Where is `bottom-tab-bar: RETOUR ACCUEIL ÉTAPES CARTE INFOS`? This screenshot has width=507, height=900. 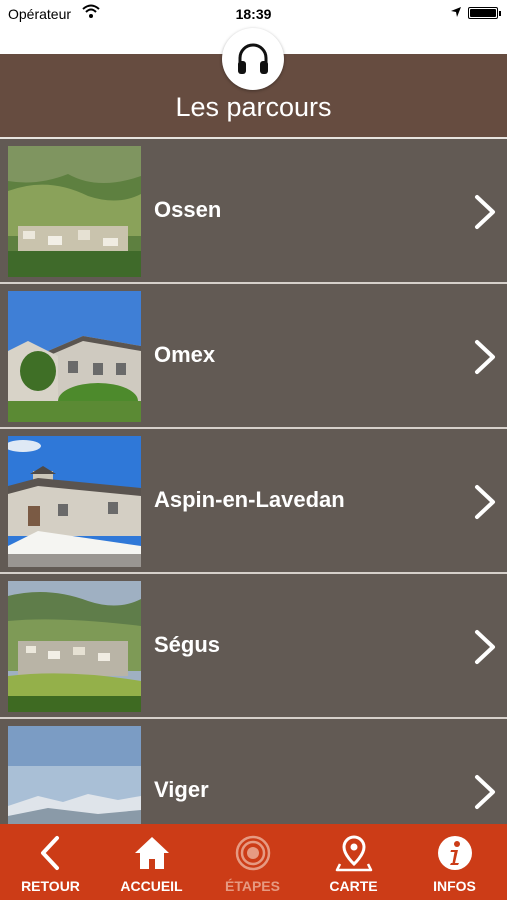
bottom-tab-bar: RETOUR ACCUEIL ÉTAPES CARTE INFOS is located at coordinates (253, 862).